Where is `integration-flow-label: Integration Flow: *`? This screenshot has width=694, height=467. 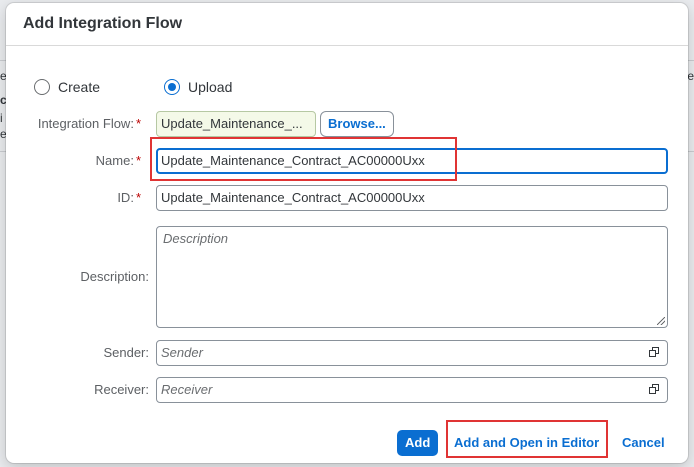 integration-flow-label: Integration Flow: * is located at coordinates (73, 123).